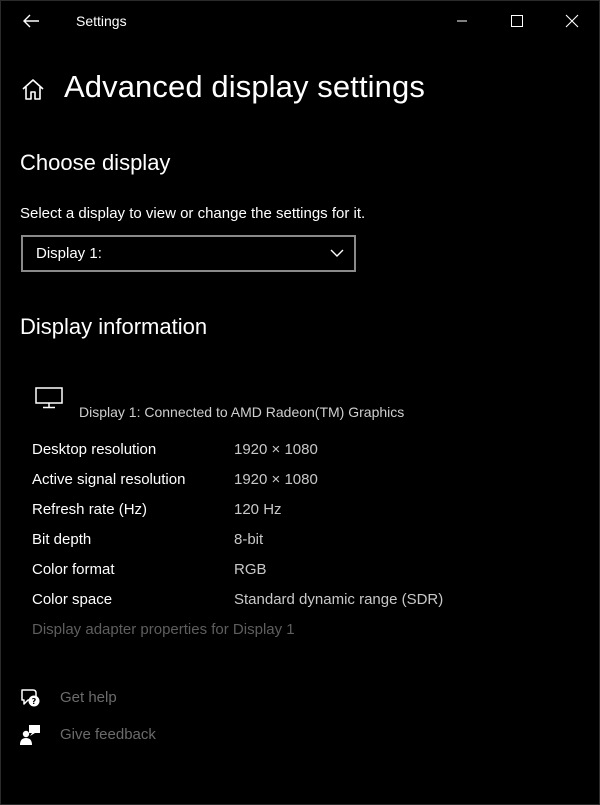 This screenshot has width=600, height=805. I want to click on maximize-icon, so click(517, 21).